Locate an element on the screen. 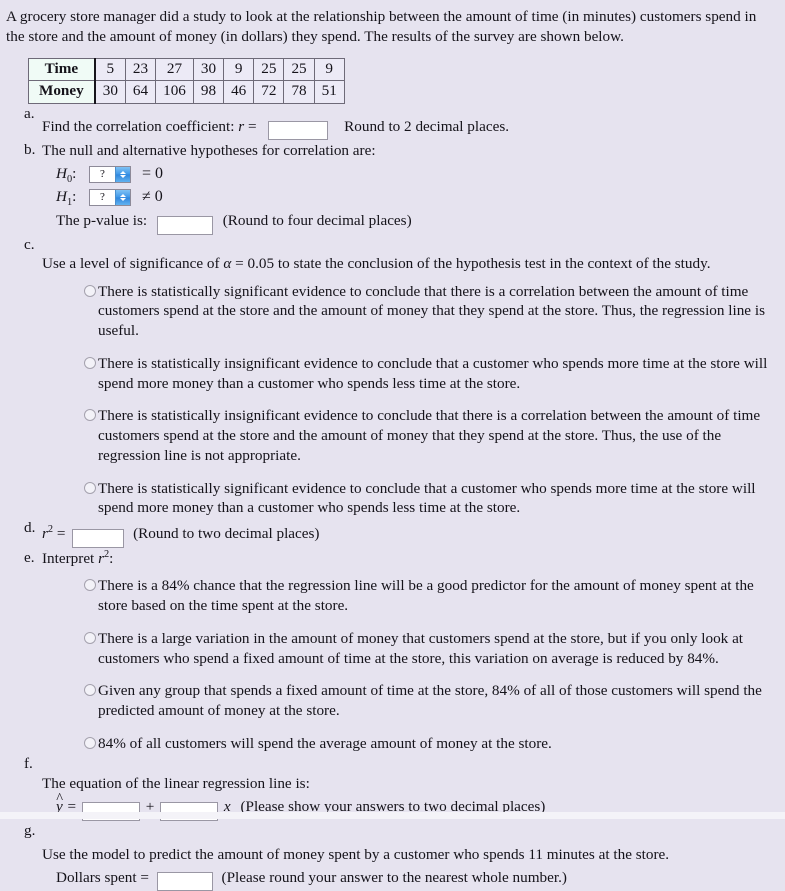  part-e-prompt-text: Interpret is located at coordinates (68, 558).